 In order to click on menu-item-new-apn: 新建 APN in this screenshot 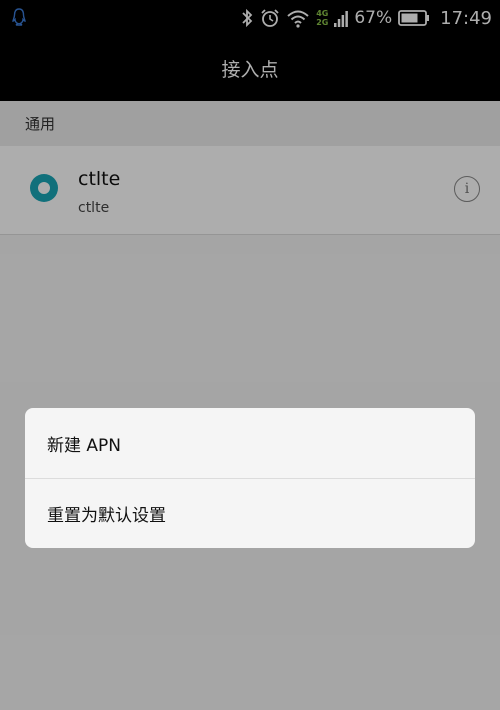, I will do `click(250, 443)`.